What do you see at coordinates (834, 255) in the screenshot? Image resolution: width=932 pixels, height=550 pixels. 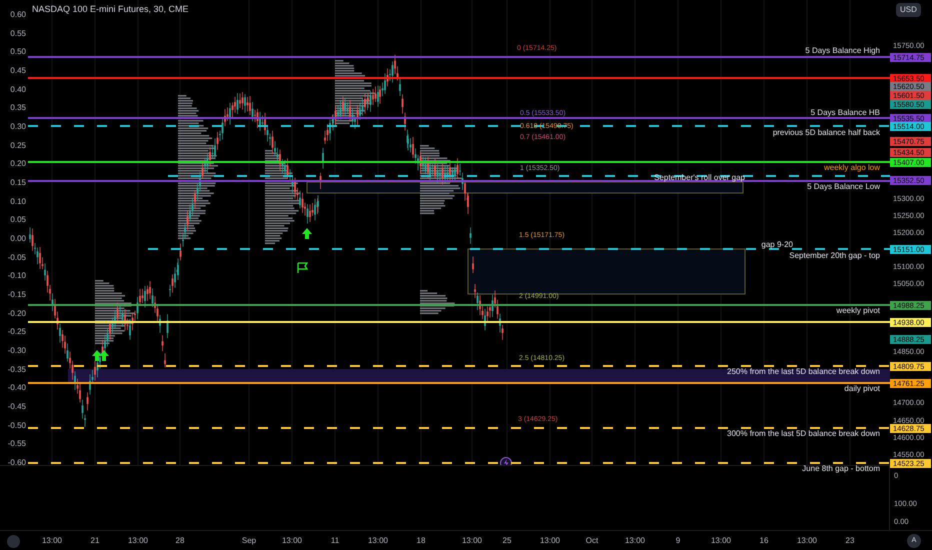 I see `level-label: September 20th gap - top` at bounding box center [834, 255].